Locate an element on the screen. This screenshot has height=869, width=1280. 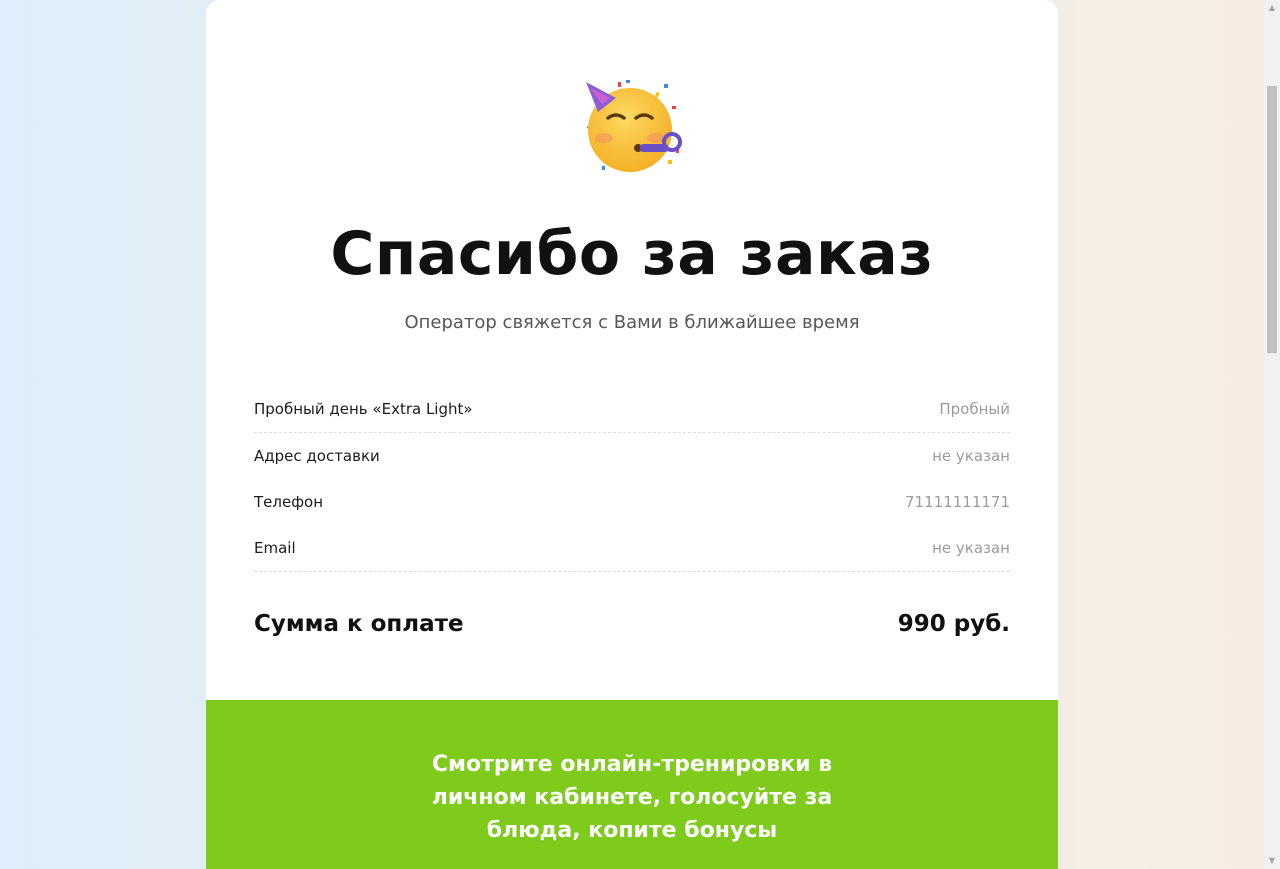
order-row-value: Пробный is located at coordinates (974, 409).